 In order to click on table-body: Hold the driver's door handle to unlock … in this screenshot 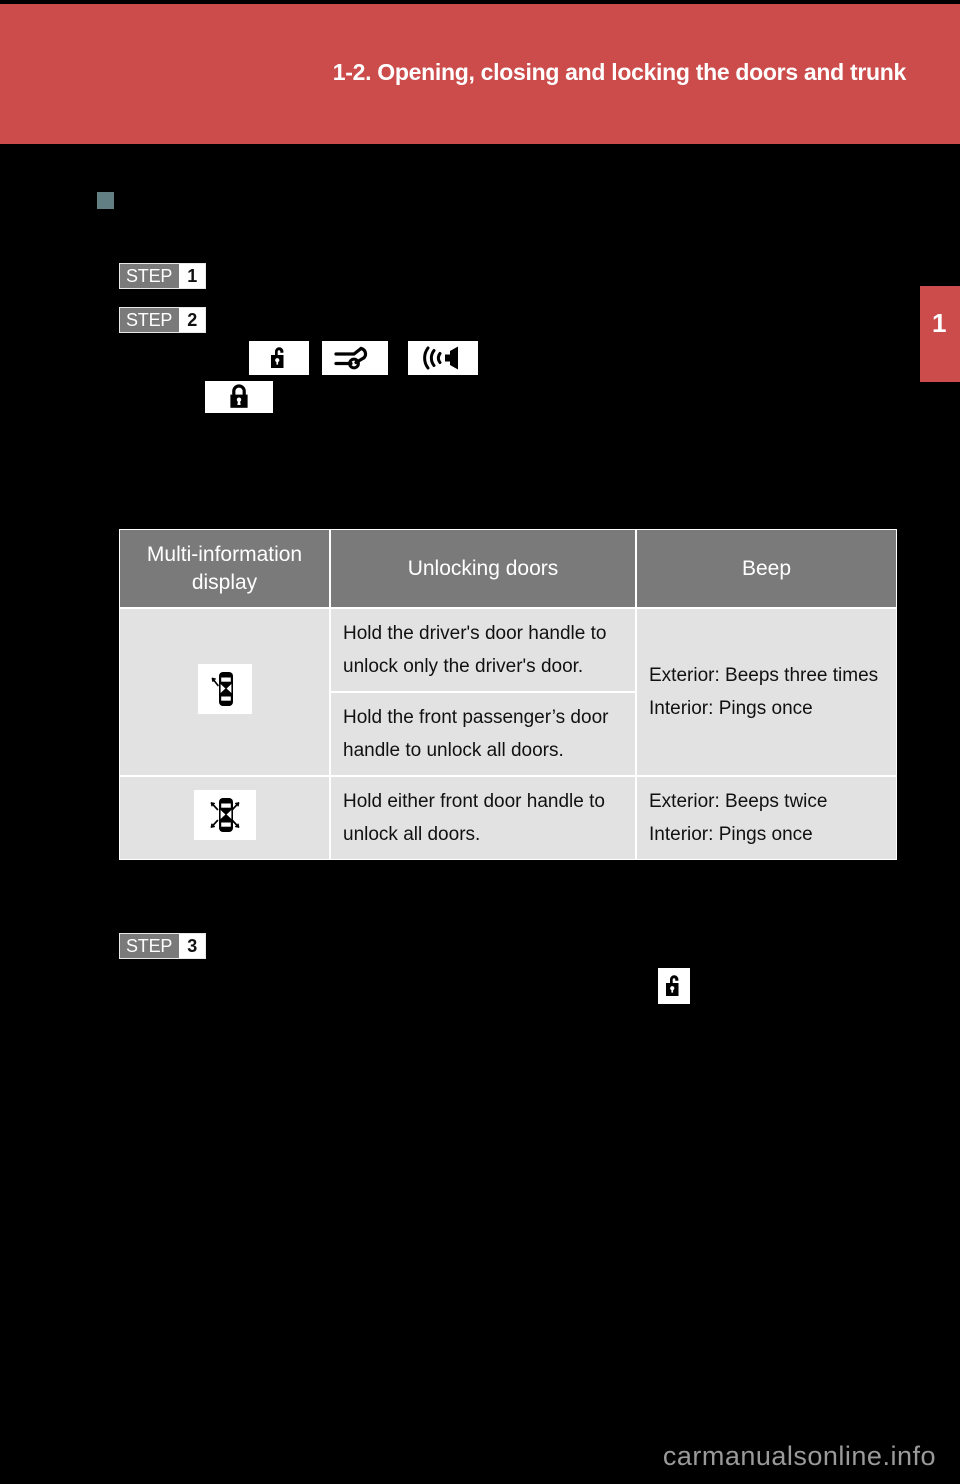, I will do `click(508, 734)`.